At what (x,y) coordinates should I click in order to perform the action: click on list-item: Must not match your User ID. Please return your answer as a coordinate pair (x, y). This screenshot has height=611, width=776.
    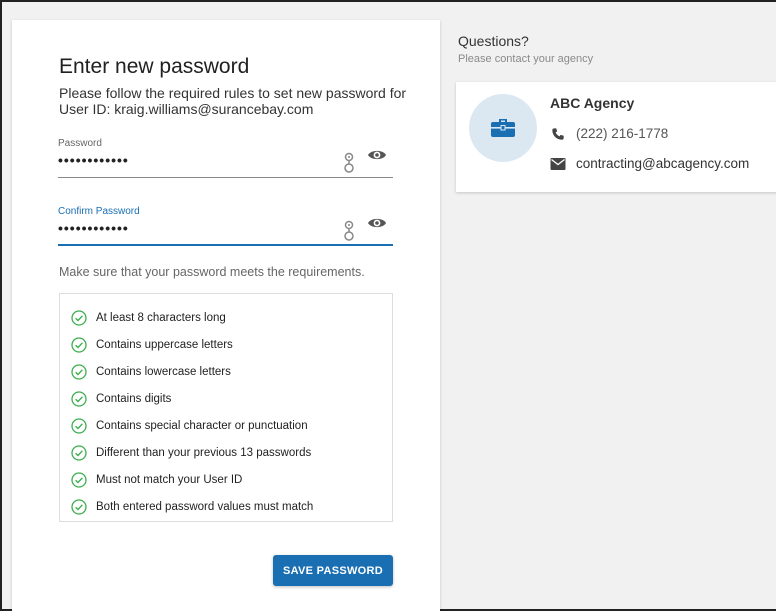
    Looking at the image, I should click on (226, 479).